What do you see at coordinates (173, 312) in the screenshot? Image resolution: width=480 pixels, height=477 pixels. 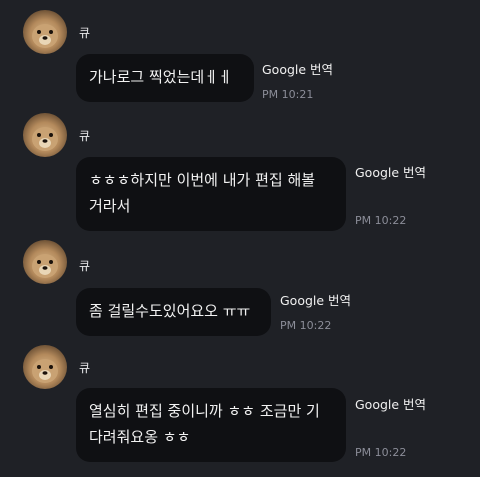 I see `message-bubble: 좀 걸릴수도있어요오 ㅠㅠ` at bounding box center [173, 312].